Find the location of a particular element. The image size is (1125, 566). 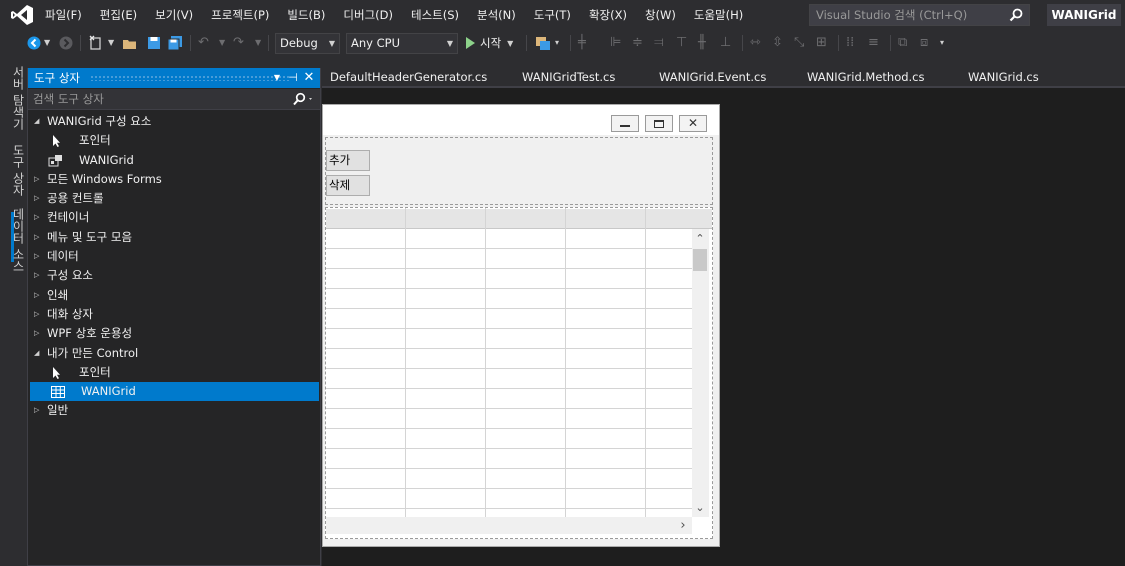

toolbox-group: ▷ 인쇄 is located at coordinates (174, 295).